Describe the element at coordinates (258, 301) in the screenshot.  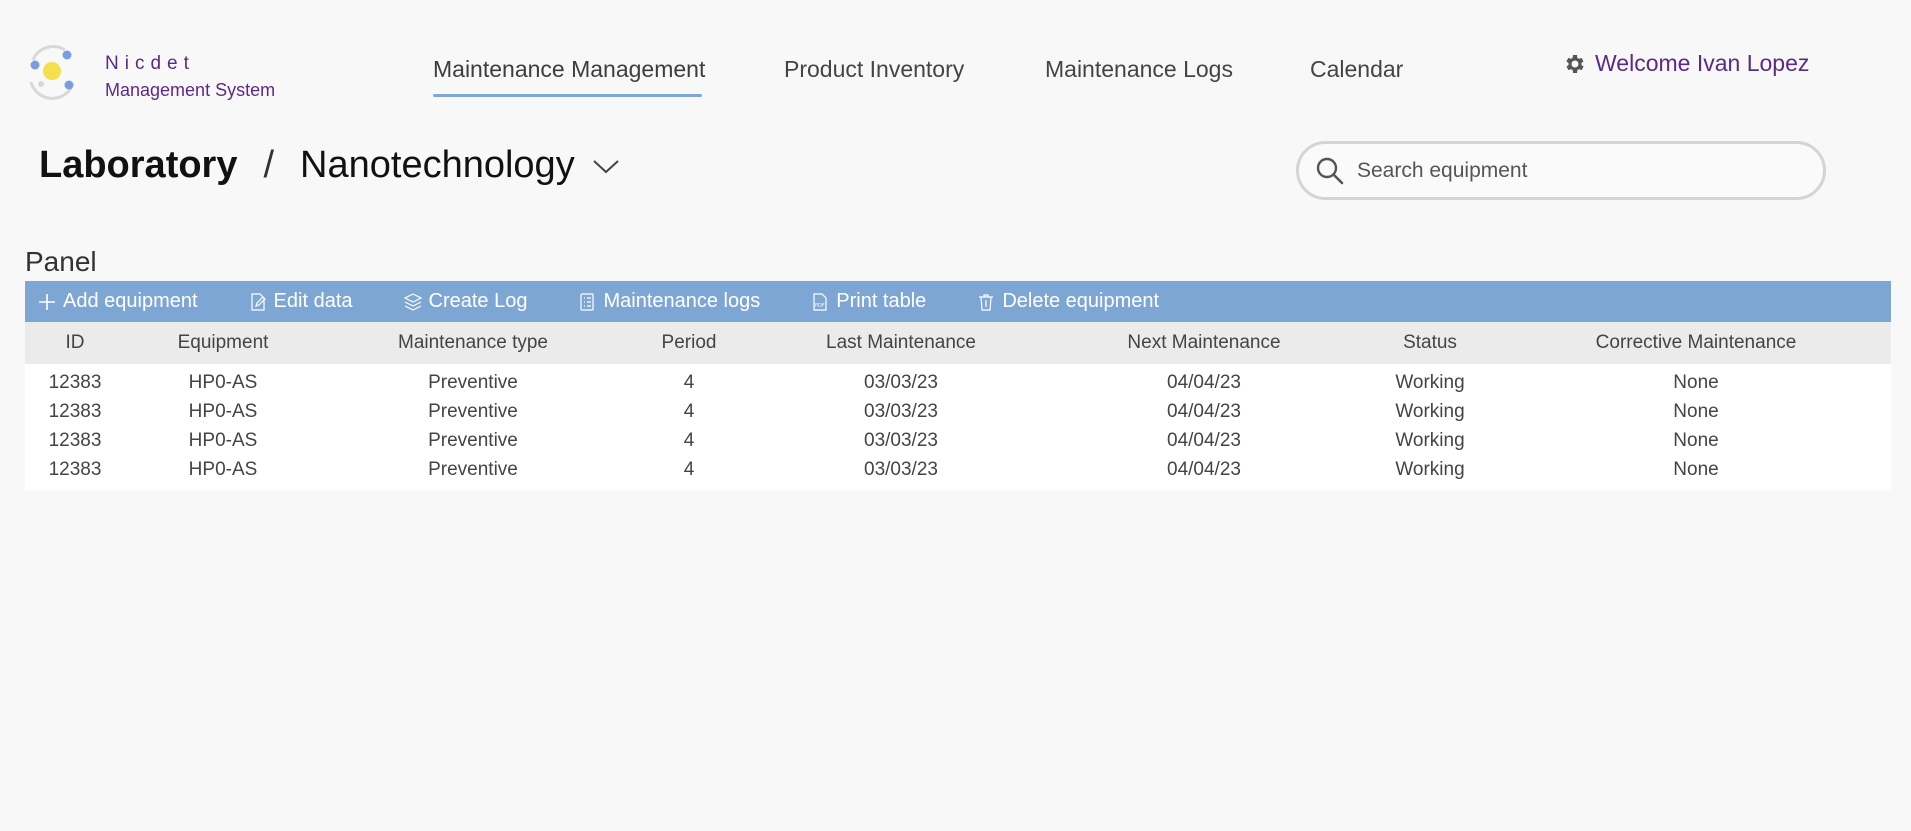
I see `edit-icon` at that location.